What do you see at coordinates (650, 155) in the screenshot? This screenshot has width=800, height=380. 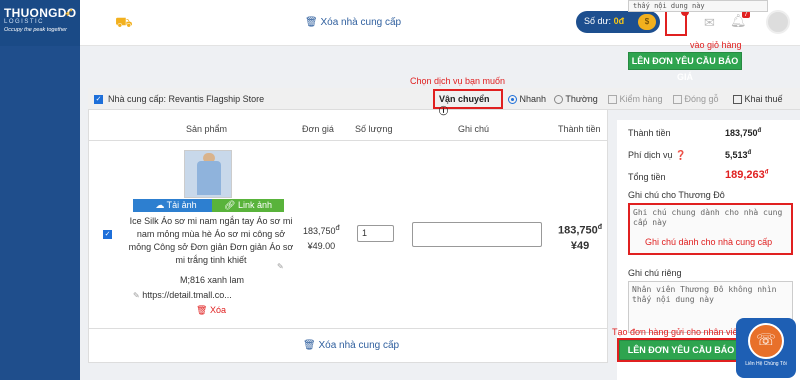 I see `fee-label: Phí dịch vụ` at bounding box center [650, 155].